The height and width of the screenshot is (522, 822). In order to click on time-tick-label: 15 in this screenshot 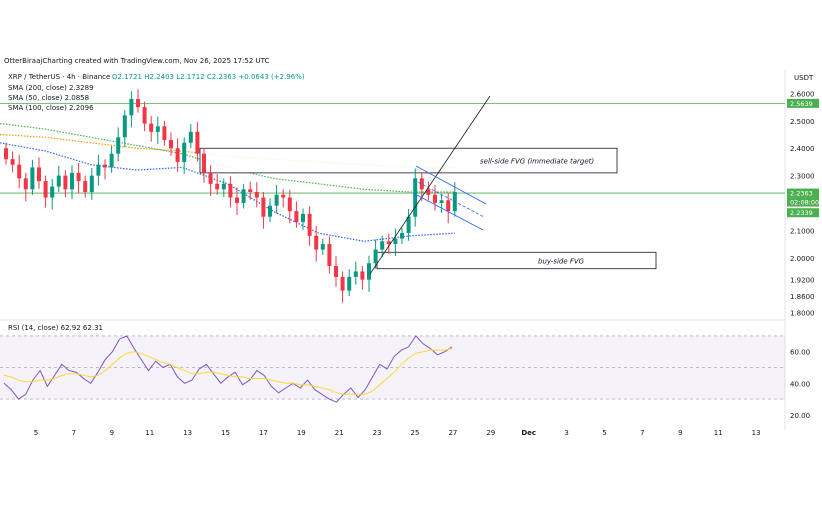, I will do `click(225, 433)`.